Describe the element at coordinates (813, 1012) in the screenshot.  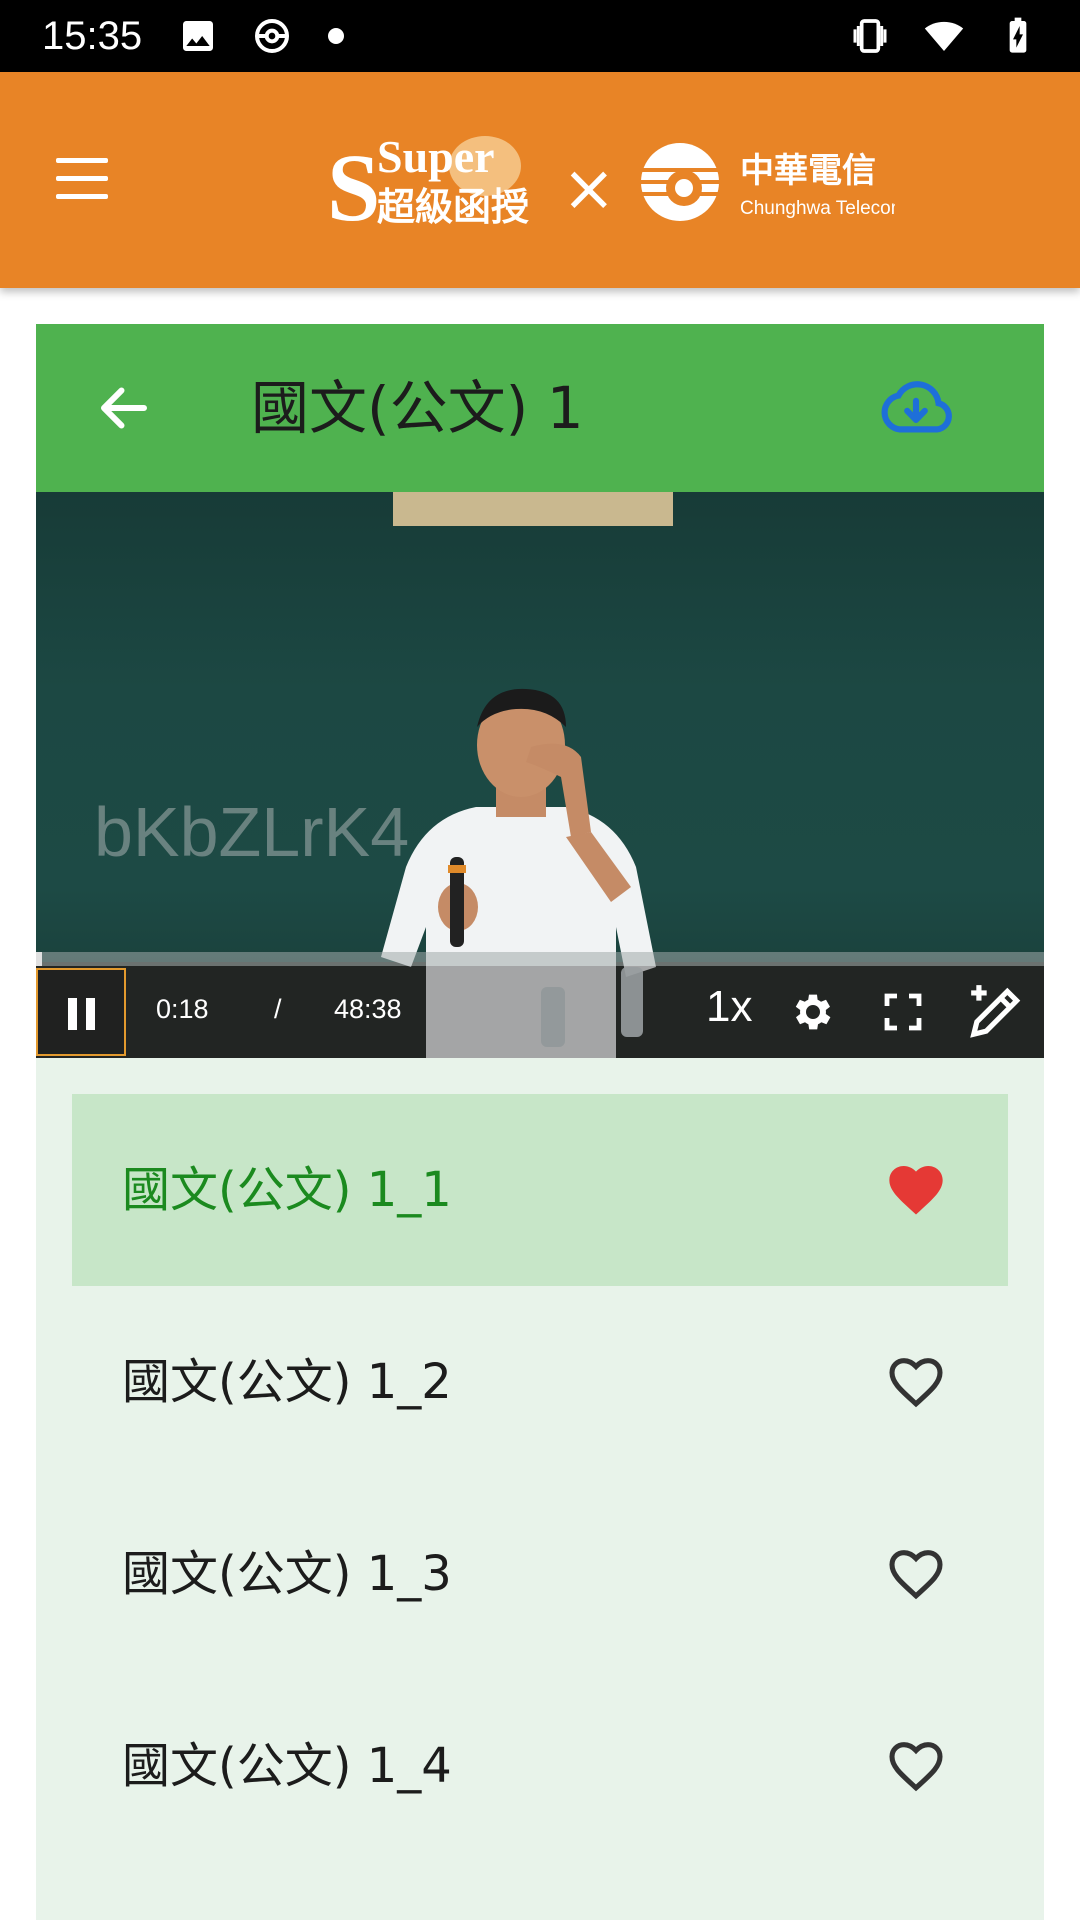
I see `settings-icon` at that location.